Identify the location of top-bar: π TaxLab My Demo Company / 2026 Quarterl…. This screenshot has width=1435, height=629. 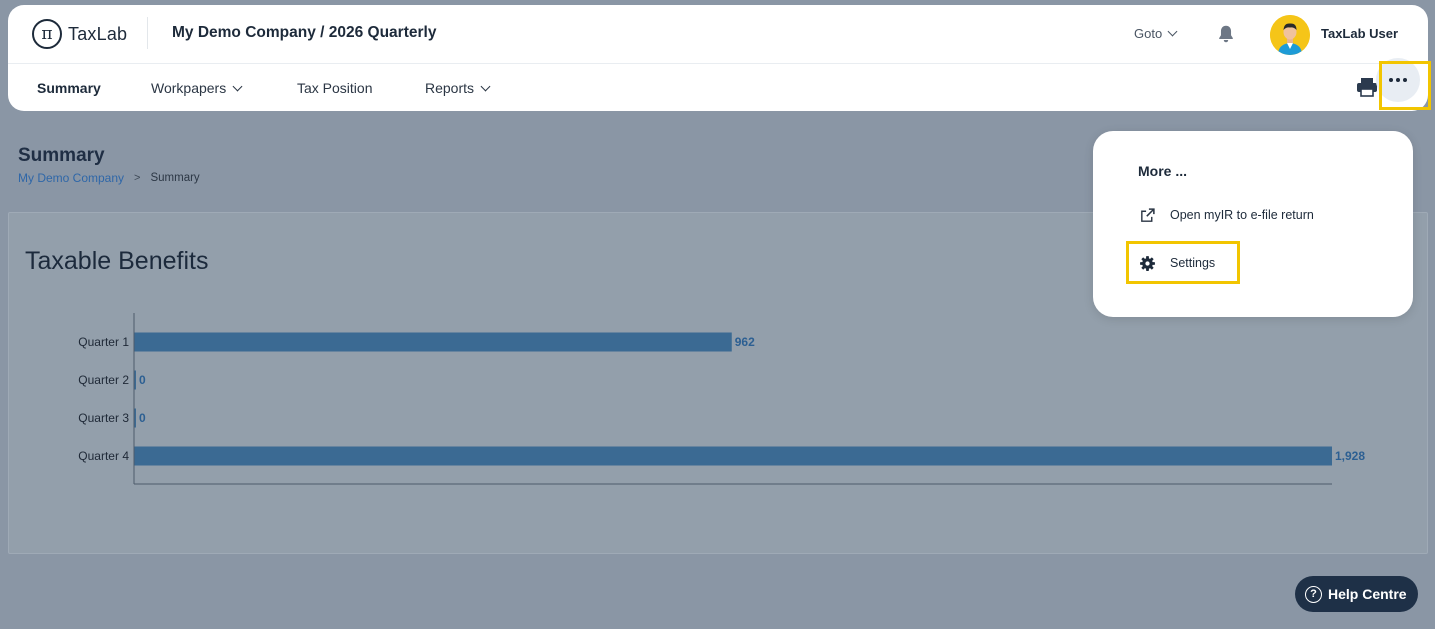
(718, 34).